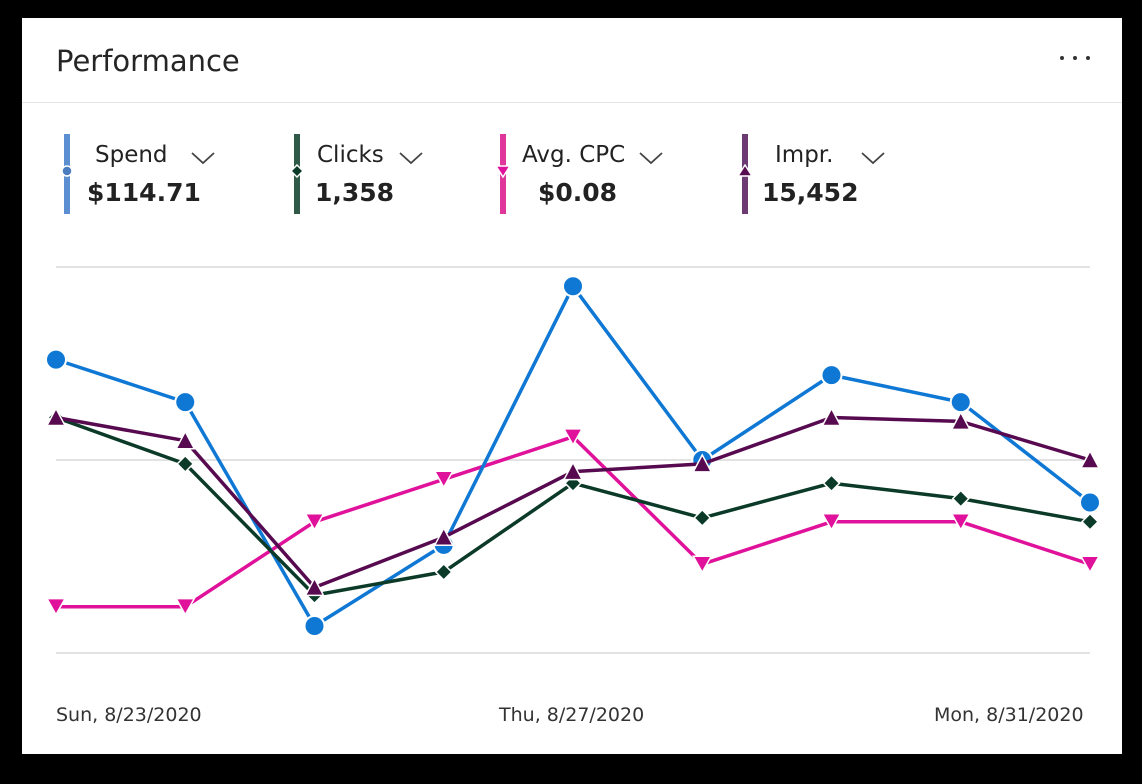  What do you see at coordinates (1009, 715) in the screenshot?
I see `x-tick-label: Mon, 8/31/2020` at bounding box center [1009, 715].